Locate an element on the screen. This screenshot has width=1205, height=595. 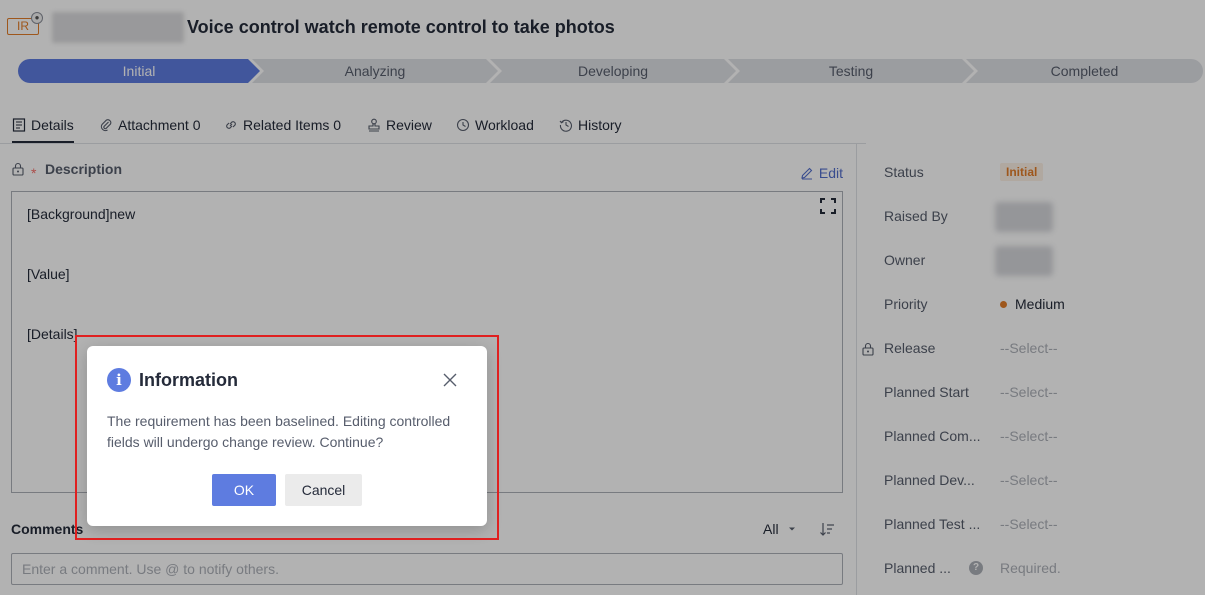
ok-button: OK is located at coordinates (244, 490).